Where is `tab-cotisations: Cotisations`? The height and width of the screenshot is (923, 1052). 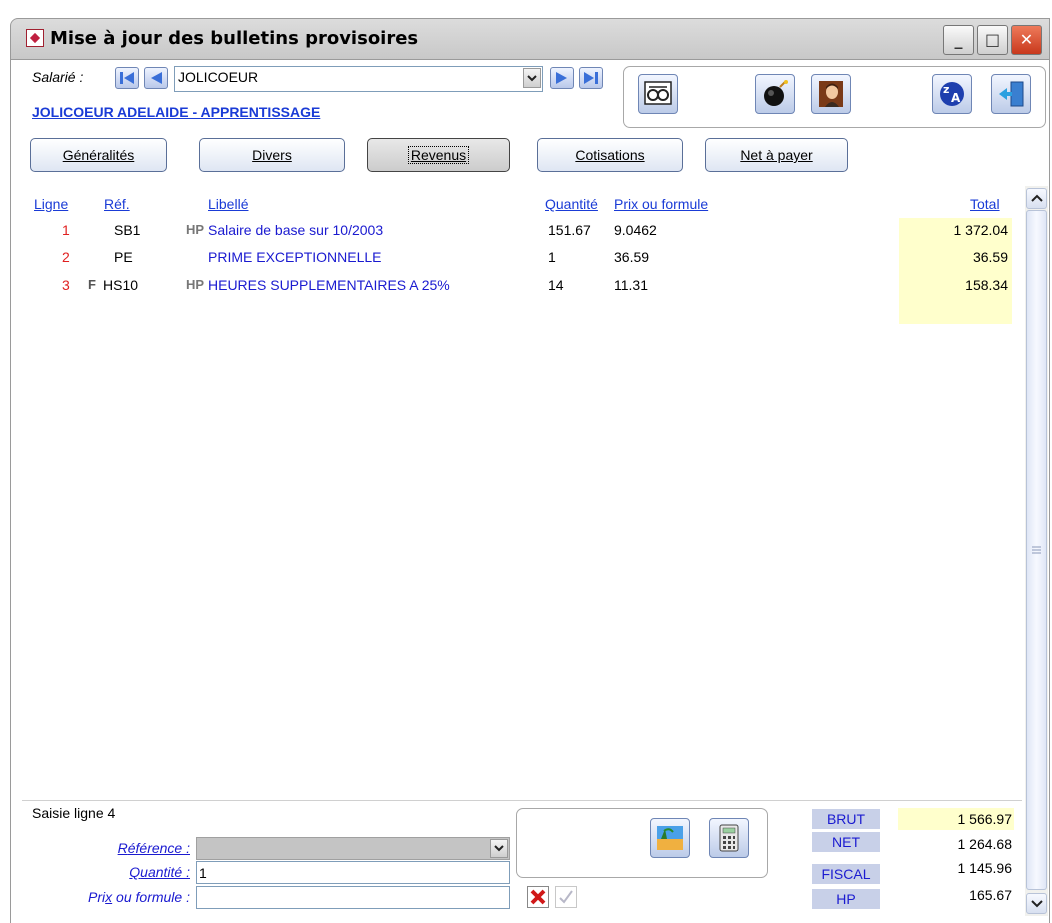
tab-cotisations: Cotisations is located at coordinates (610, 155).